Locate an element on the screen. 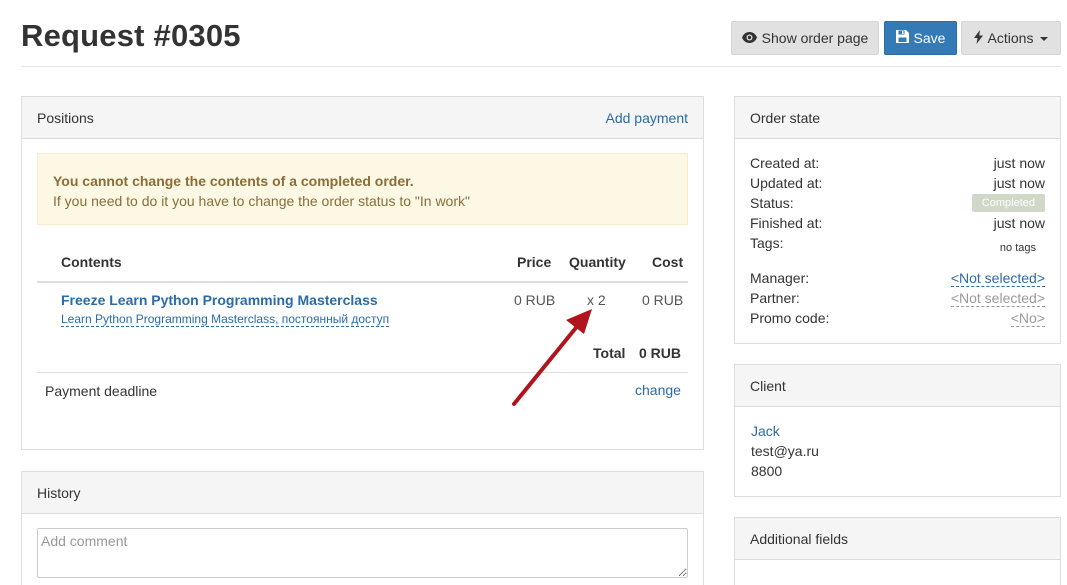 Image resolution: width=1067 pixels, height=585 pixels. payment-deadline-label: Payment deadline is located at coordinates (101, 391).